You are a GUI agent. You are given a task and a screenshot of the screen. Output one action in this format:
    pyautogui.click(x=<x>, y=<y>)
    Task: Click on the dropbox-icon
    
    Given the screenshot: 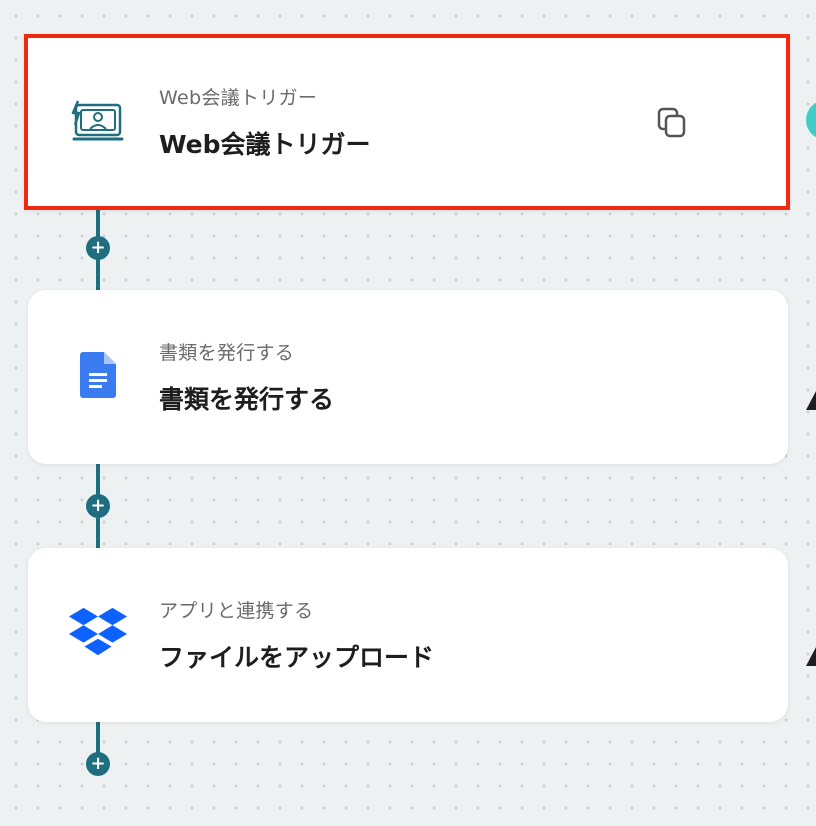 What is the action you would take?
    pyautogui.click(x=98, y=633)
    